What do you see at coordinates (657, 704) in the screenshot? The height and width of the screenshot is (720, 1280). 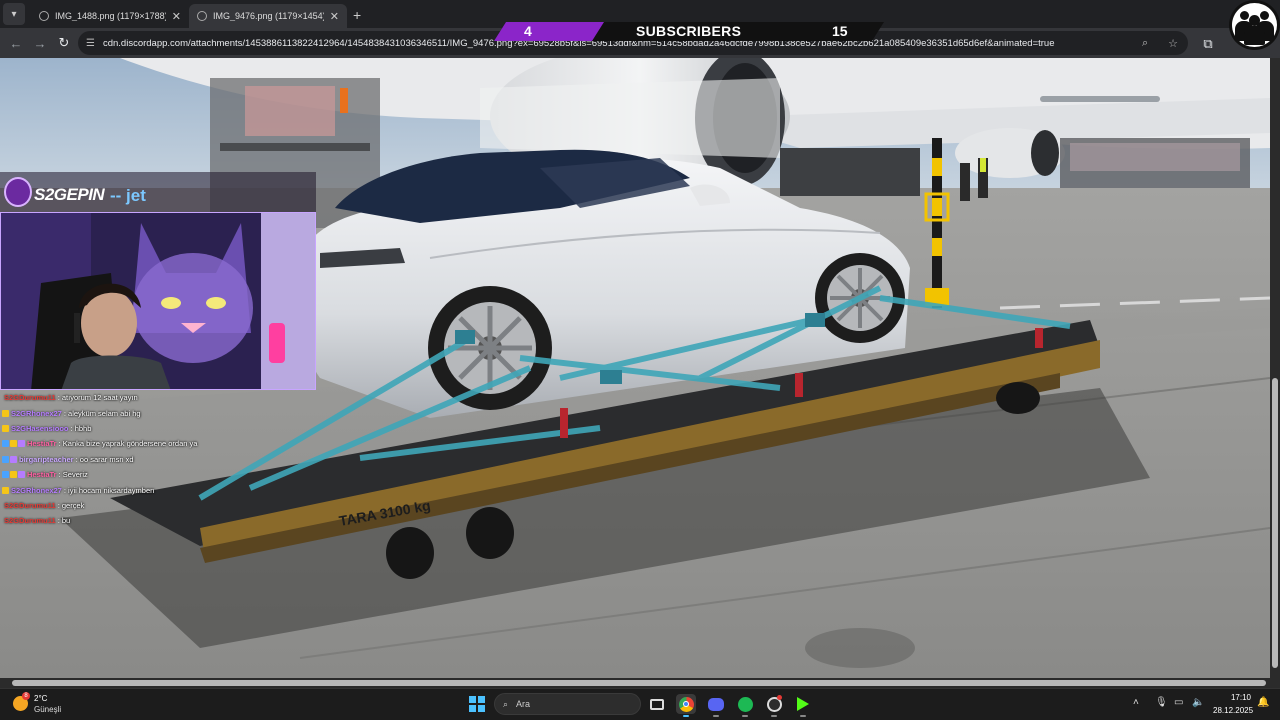 I see `task-view-icon` at bounding box center [657, 704].